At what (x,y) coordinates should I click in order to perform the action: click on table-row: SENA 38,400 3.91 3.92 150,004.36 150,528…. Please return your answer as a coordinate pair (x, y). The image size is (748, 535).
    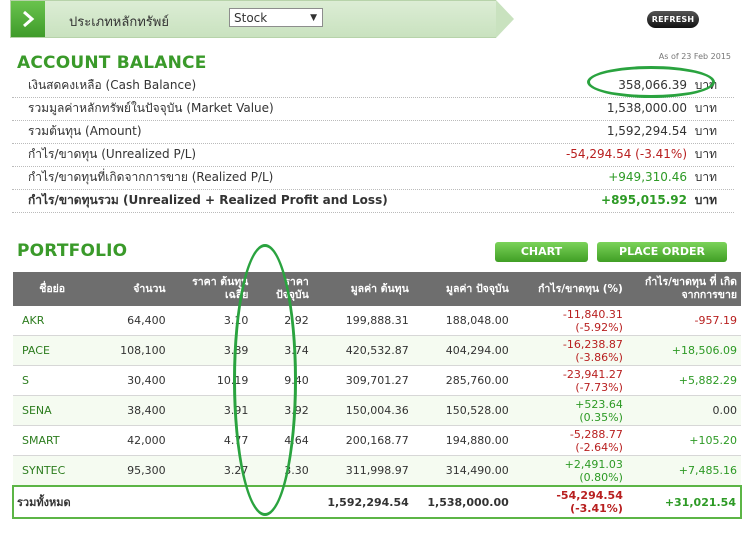
    Looking at the image, I should click on (377, 410).